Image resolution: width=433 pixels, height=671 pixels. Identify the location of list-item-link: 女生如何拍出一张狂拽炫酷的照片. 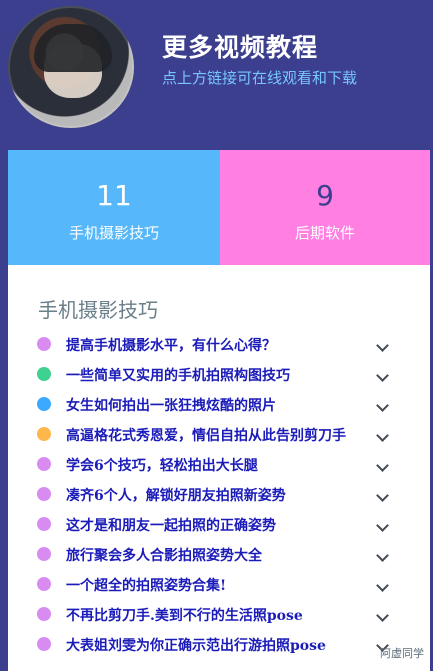
(171, 405).